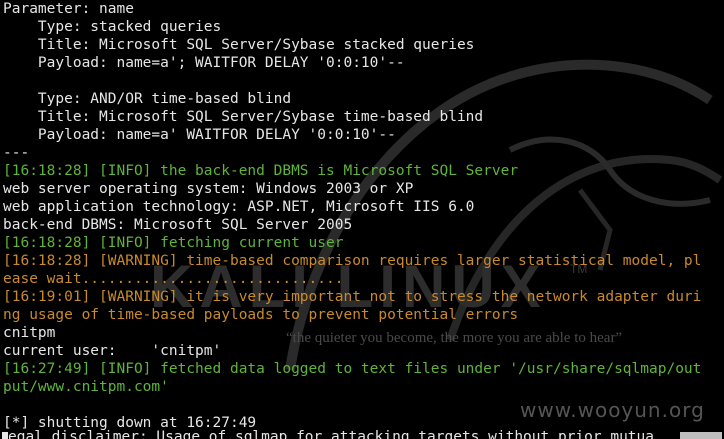 This screenshot has height=439, width=724. I want to click on terminal-line: ---, so click(16, 153).